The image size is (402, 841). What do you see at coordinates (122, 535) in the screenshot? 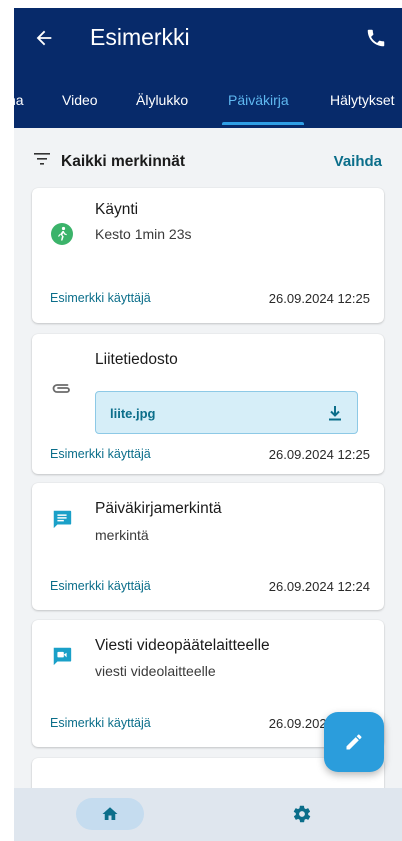
I see `entry-subtitle: merkintä` at bounding box center [122, 535].